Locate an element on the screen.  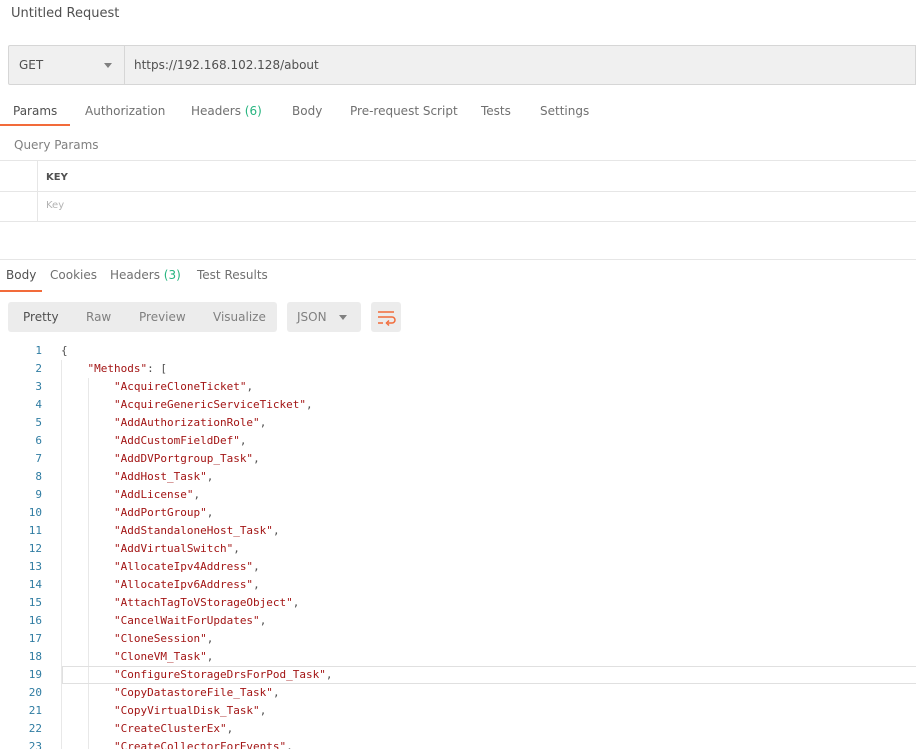
params-input-row: Key is located at coordinates (458, 206).